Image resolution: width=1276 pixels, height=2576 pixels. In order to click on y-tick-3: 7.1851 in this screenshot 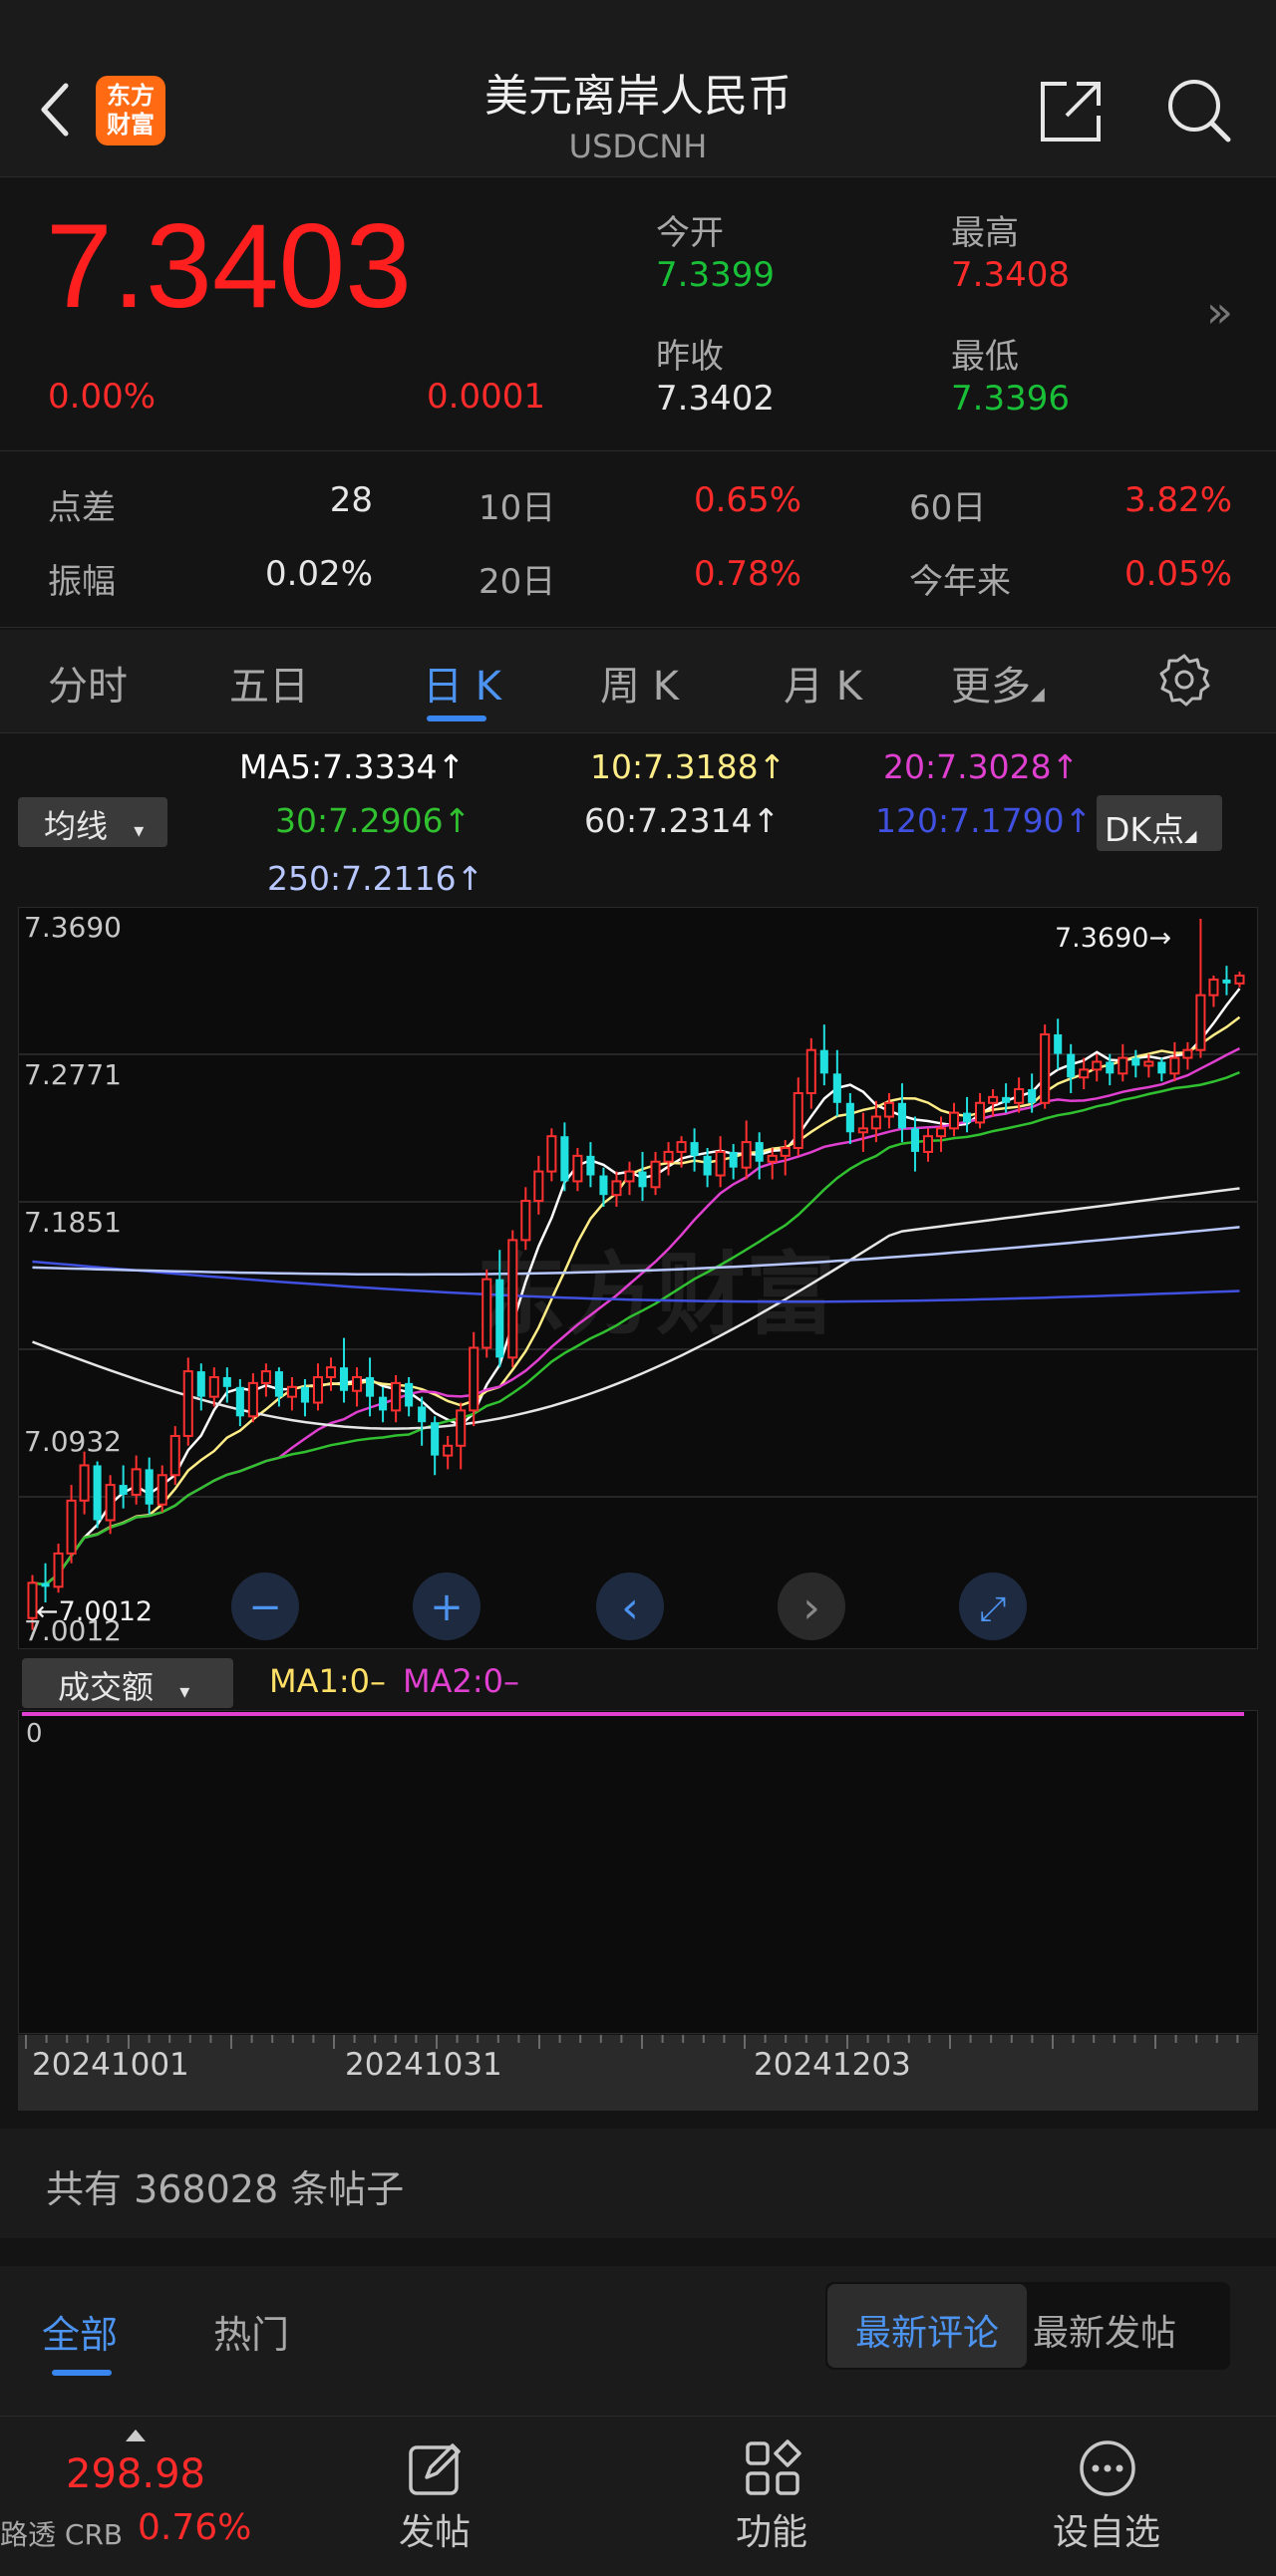, I will do `click(73, 1222)`.